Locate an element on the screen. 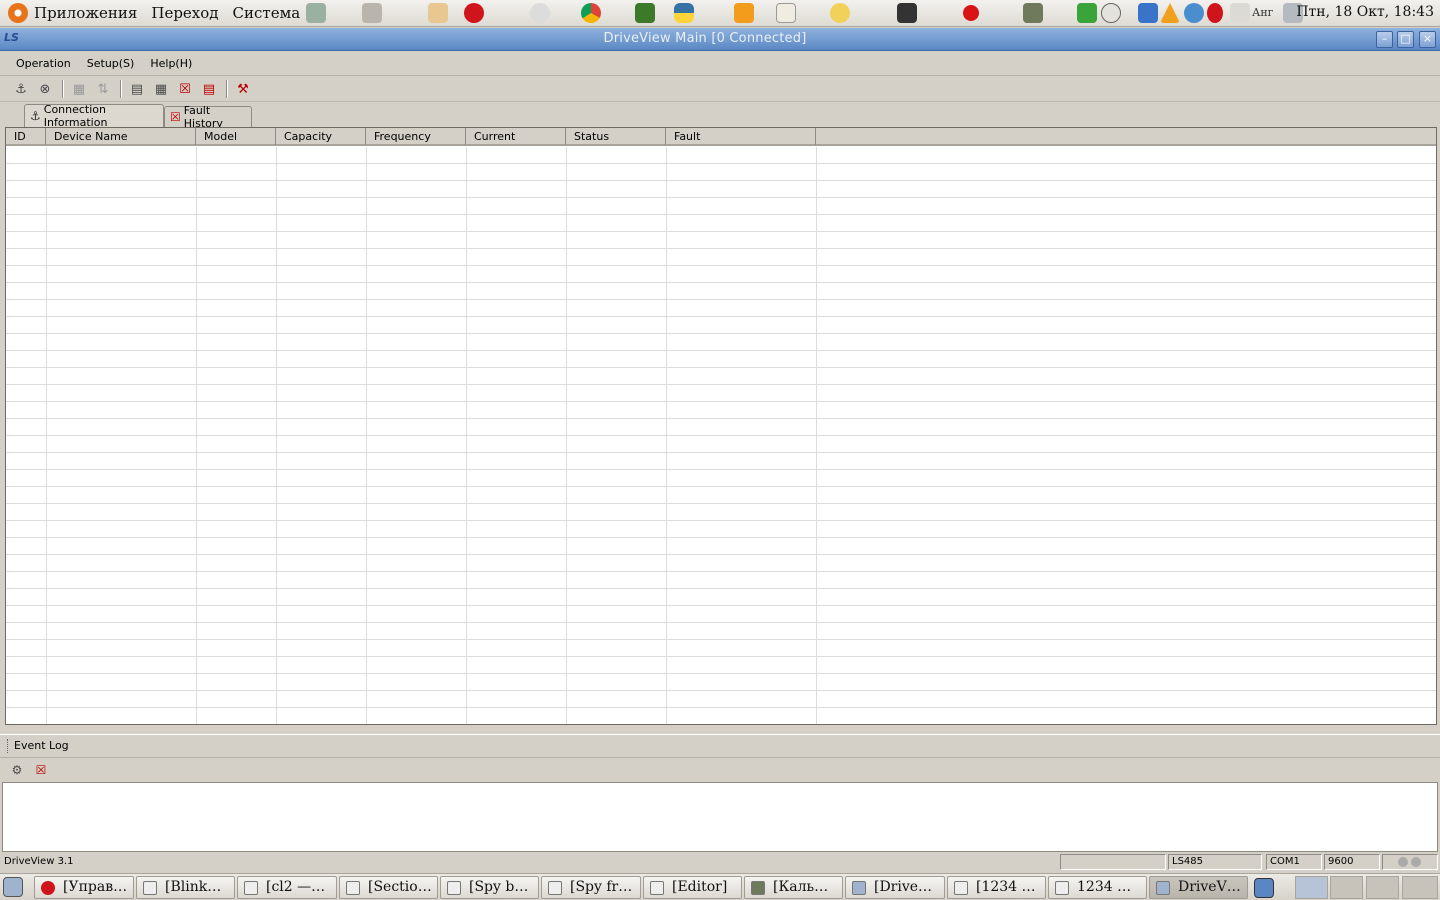 The height and width of the screenshot is (900, 1440). dropbox-icon is located at coordinates (1194, 13).